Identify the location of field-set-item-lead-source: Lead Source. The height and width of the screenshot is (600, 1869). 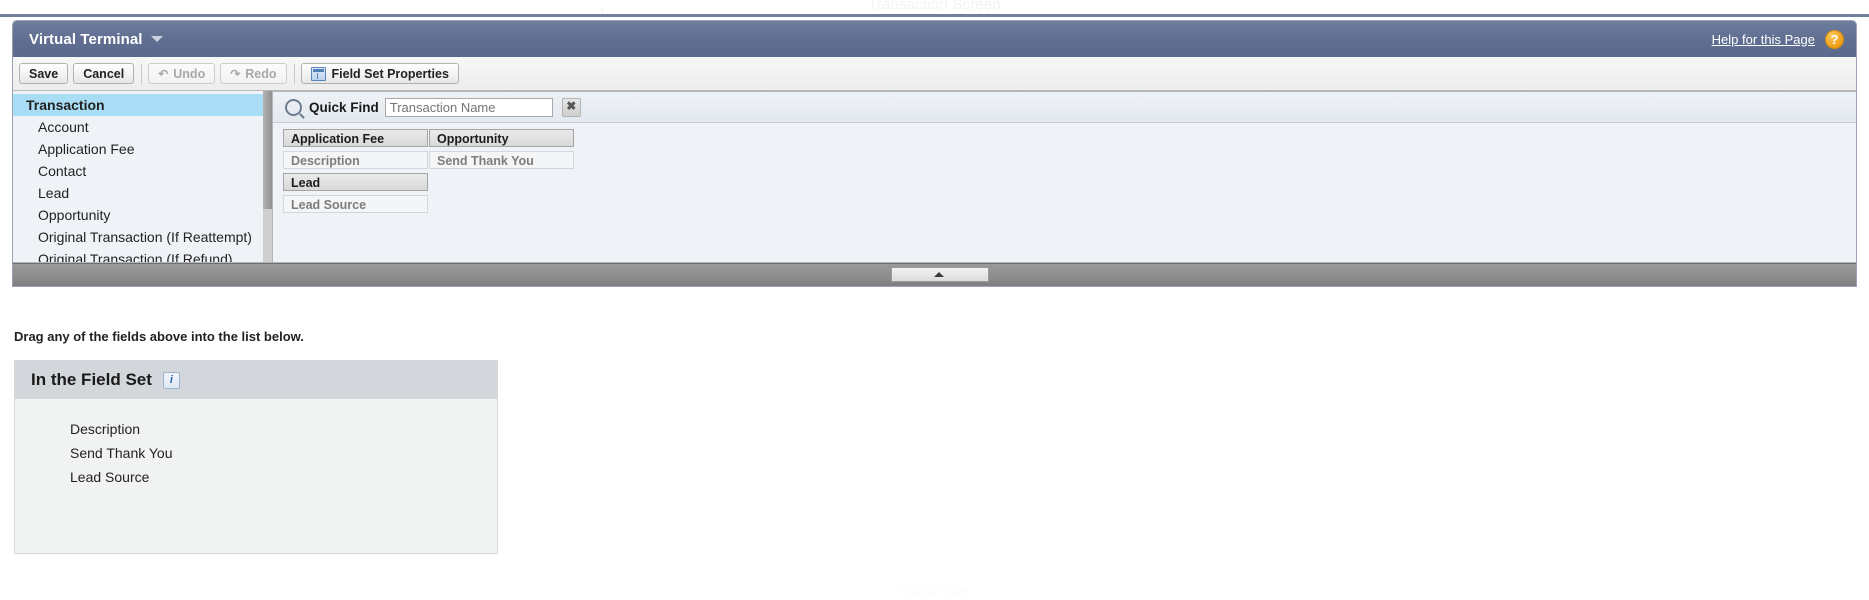
(256, 477).